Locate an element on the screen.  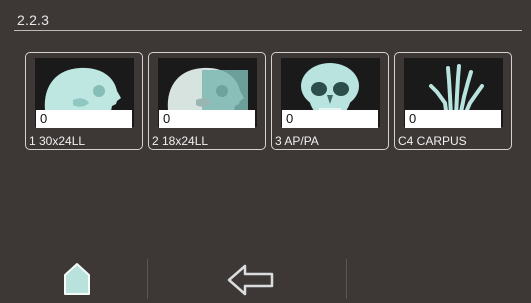
back-button is located at coordinates (251, 280).